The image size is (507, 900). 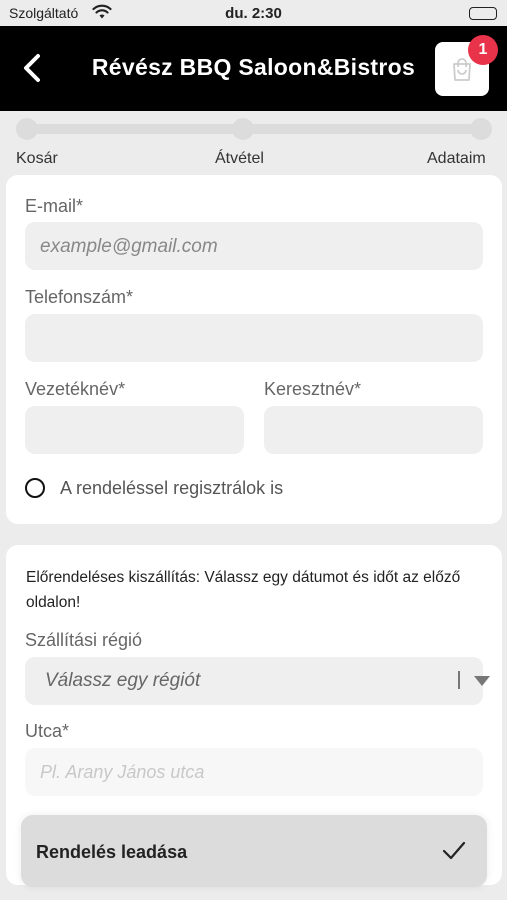 I want to click on page-title: Révész BBQ Saloon&Bistros, so click(x=253, y=67).